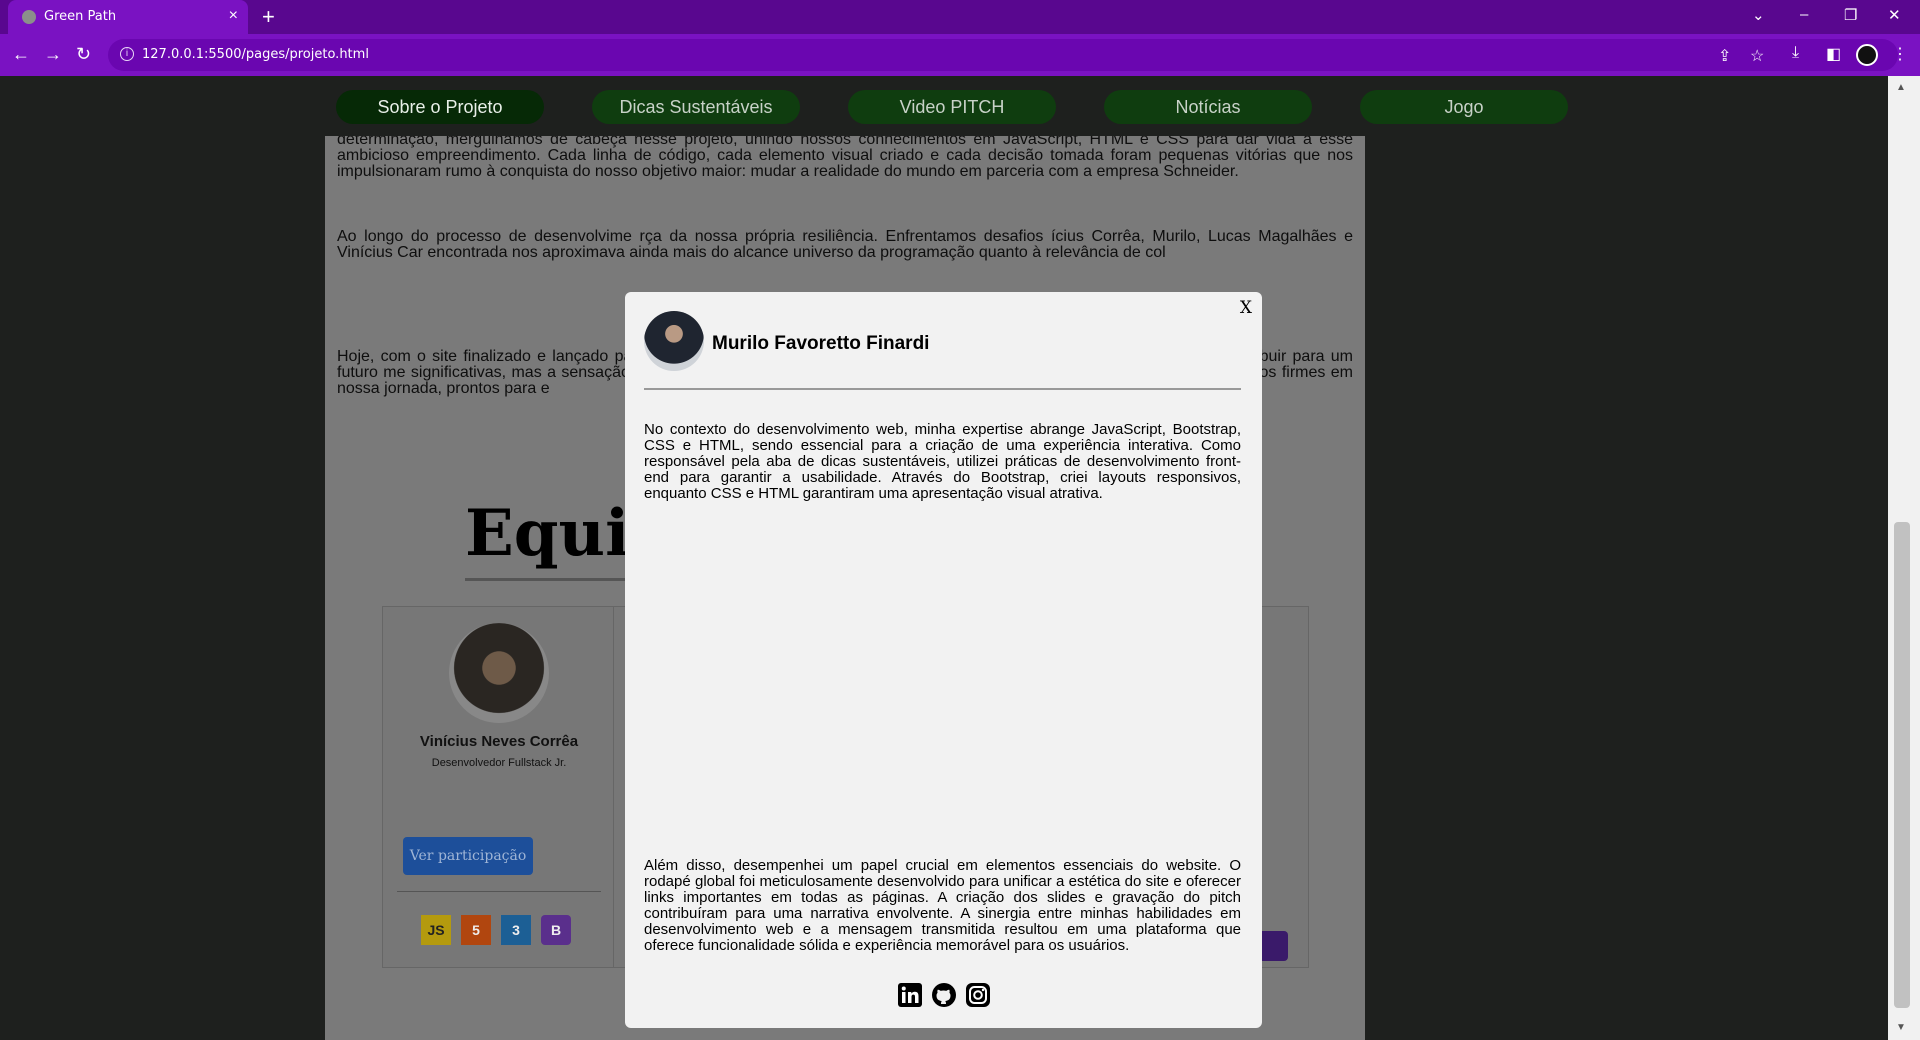 The height and width of the screenshot is (1040, 1920). I want to click on bookmark-star-icon: ☆, so click(1757, 56).